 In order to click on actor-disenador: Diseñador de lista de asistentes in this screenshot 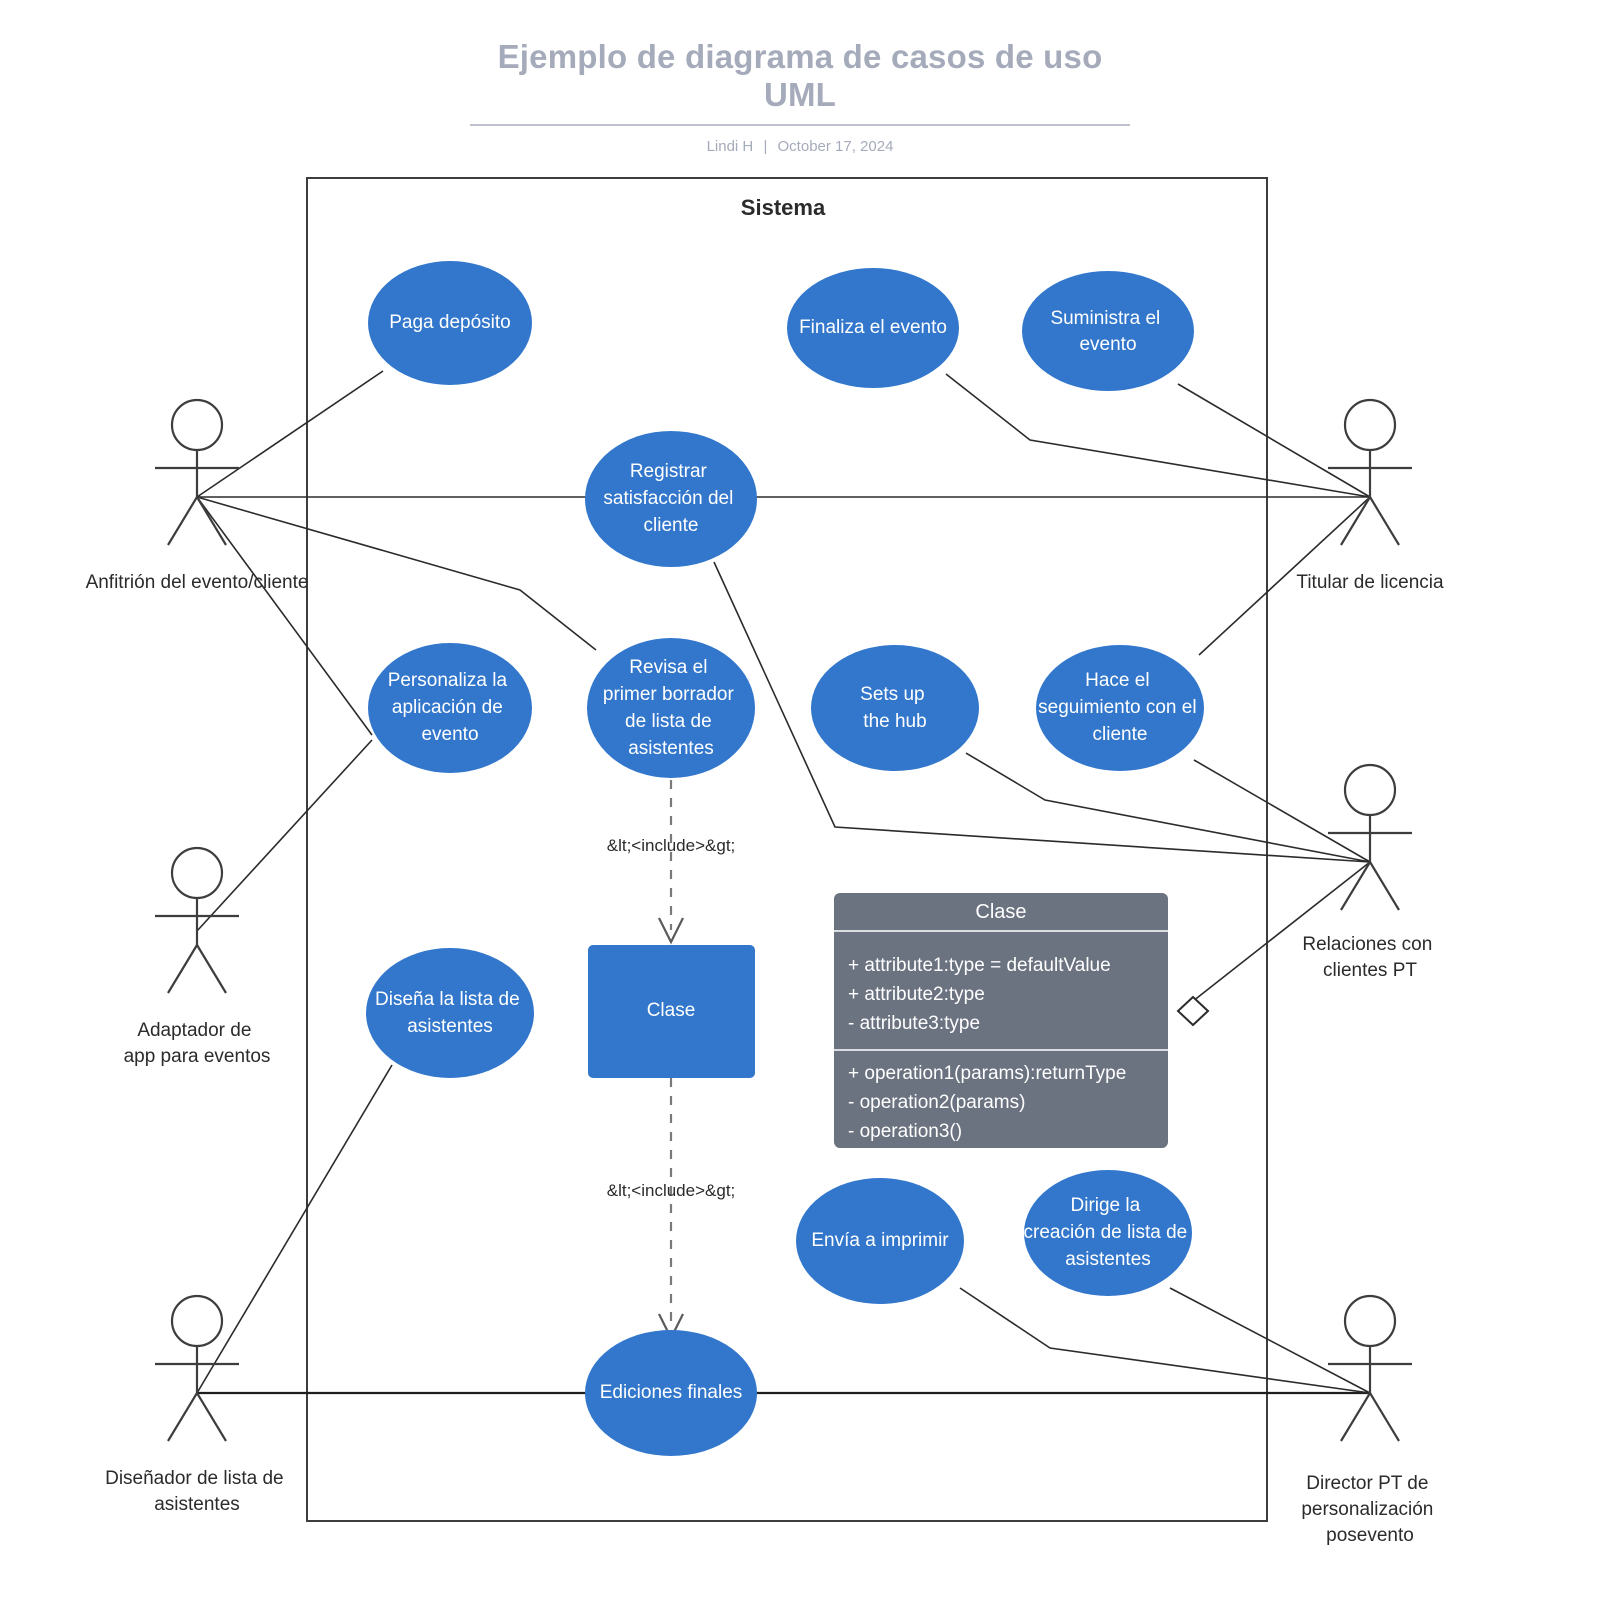, I will do `click(197, 1404)`.